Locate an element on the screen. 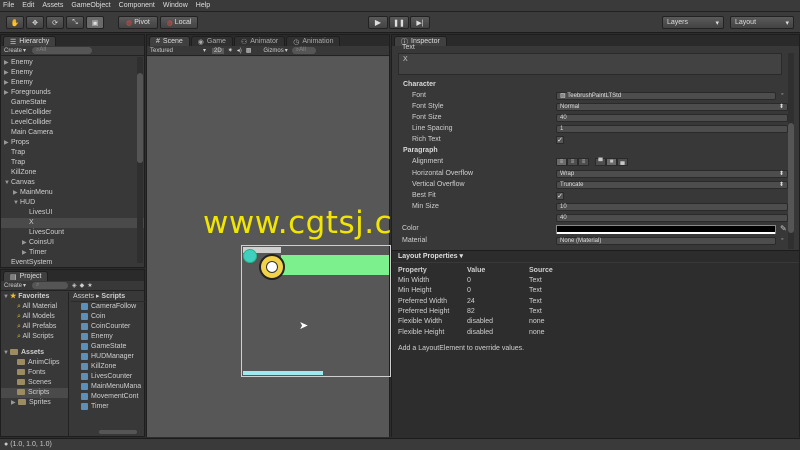 The image size is (800, 450). hierarchy-item: KillZone is located at coordinates (72, 173).